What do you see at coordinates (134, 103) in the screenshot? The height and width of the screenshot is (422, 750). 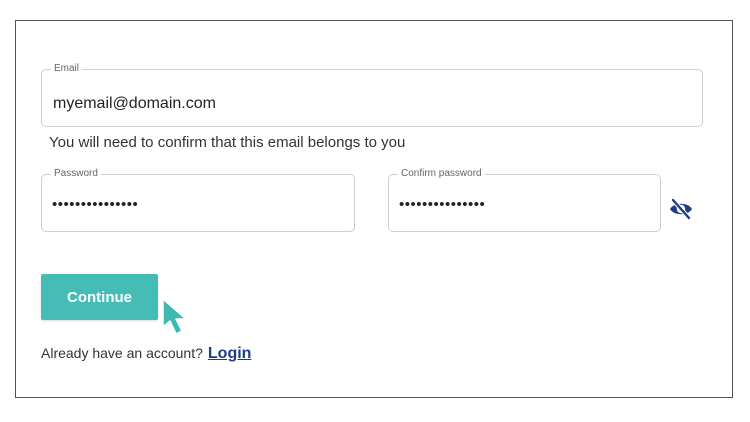 I see `email-value: myemail@domain.com` at bounding box center [134, 103].